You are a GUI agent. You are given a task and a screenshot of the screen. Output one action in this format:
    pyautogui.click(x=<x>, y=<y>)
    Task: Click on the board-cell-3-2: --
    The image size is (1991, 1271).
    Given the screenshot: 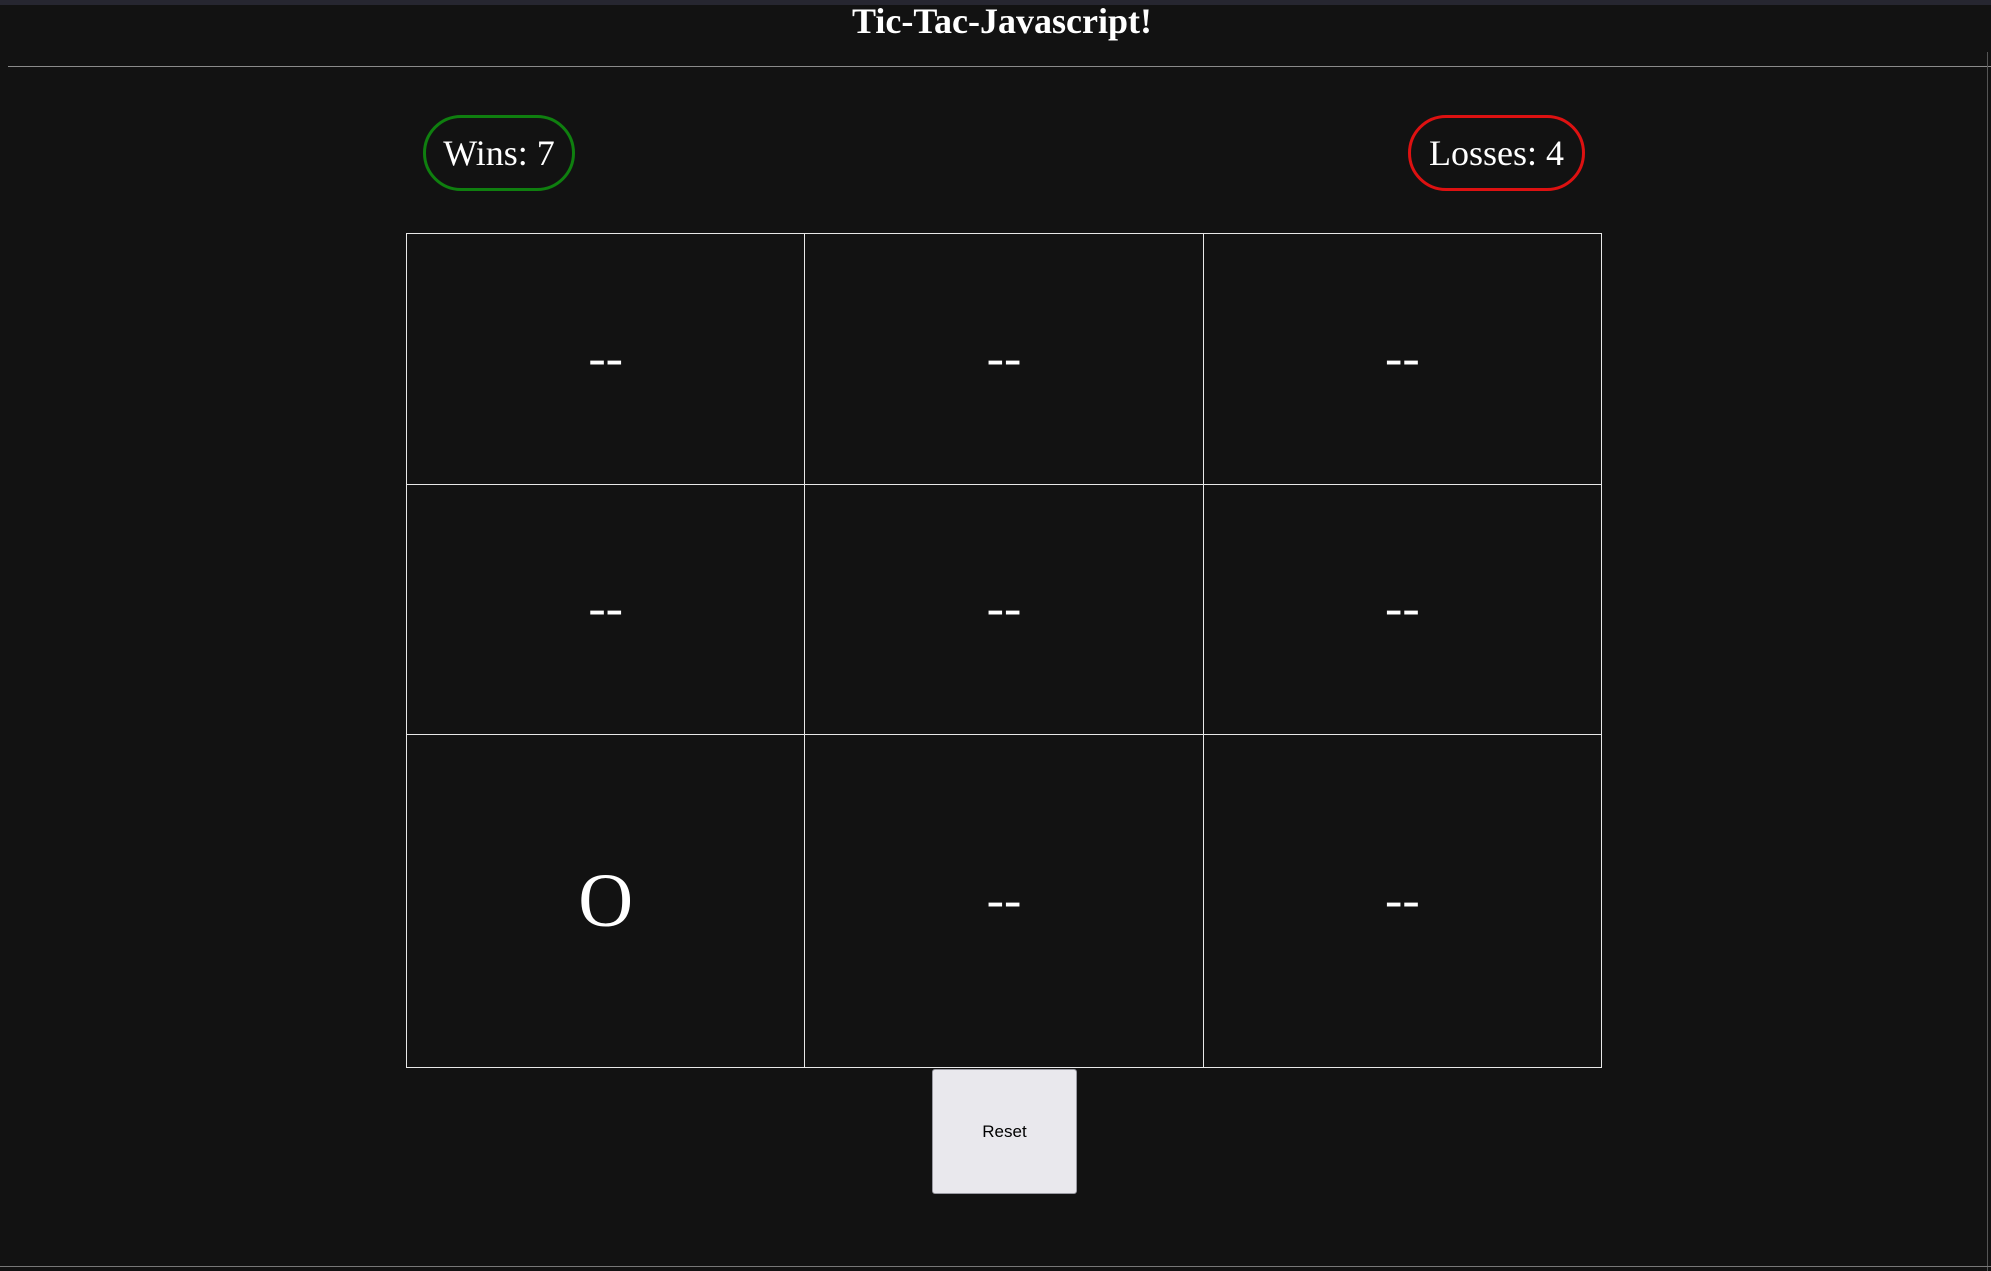 What is the action you would take?
    pyautogui.click(x=1004, y=901)
    